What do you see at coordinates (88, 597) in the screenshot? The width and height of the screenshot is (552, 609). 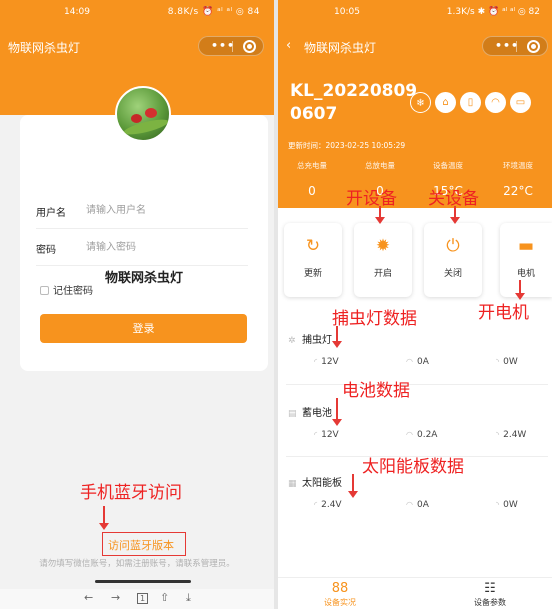 I see `back-arrow-icon: ←` at bounding box center [88, 597].